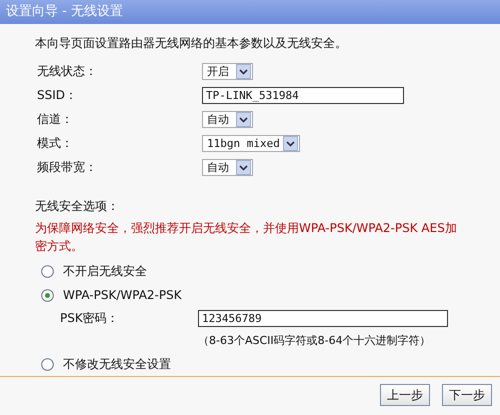 The width and height of the screenshot is (500, 415). I want to click on dropdown: 11bgn mixed, so click(251, 143).